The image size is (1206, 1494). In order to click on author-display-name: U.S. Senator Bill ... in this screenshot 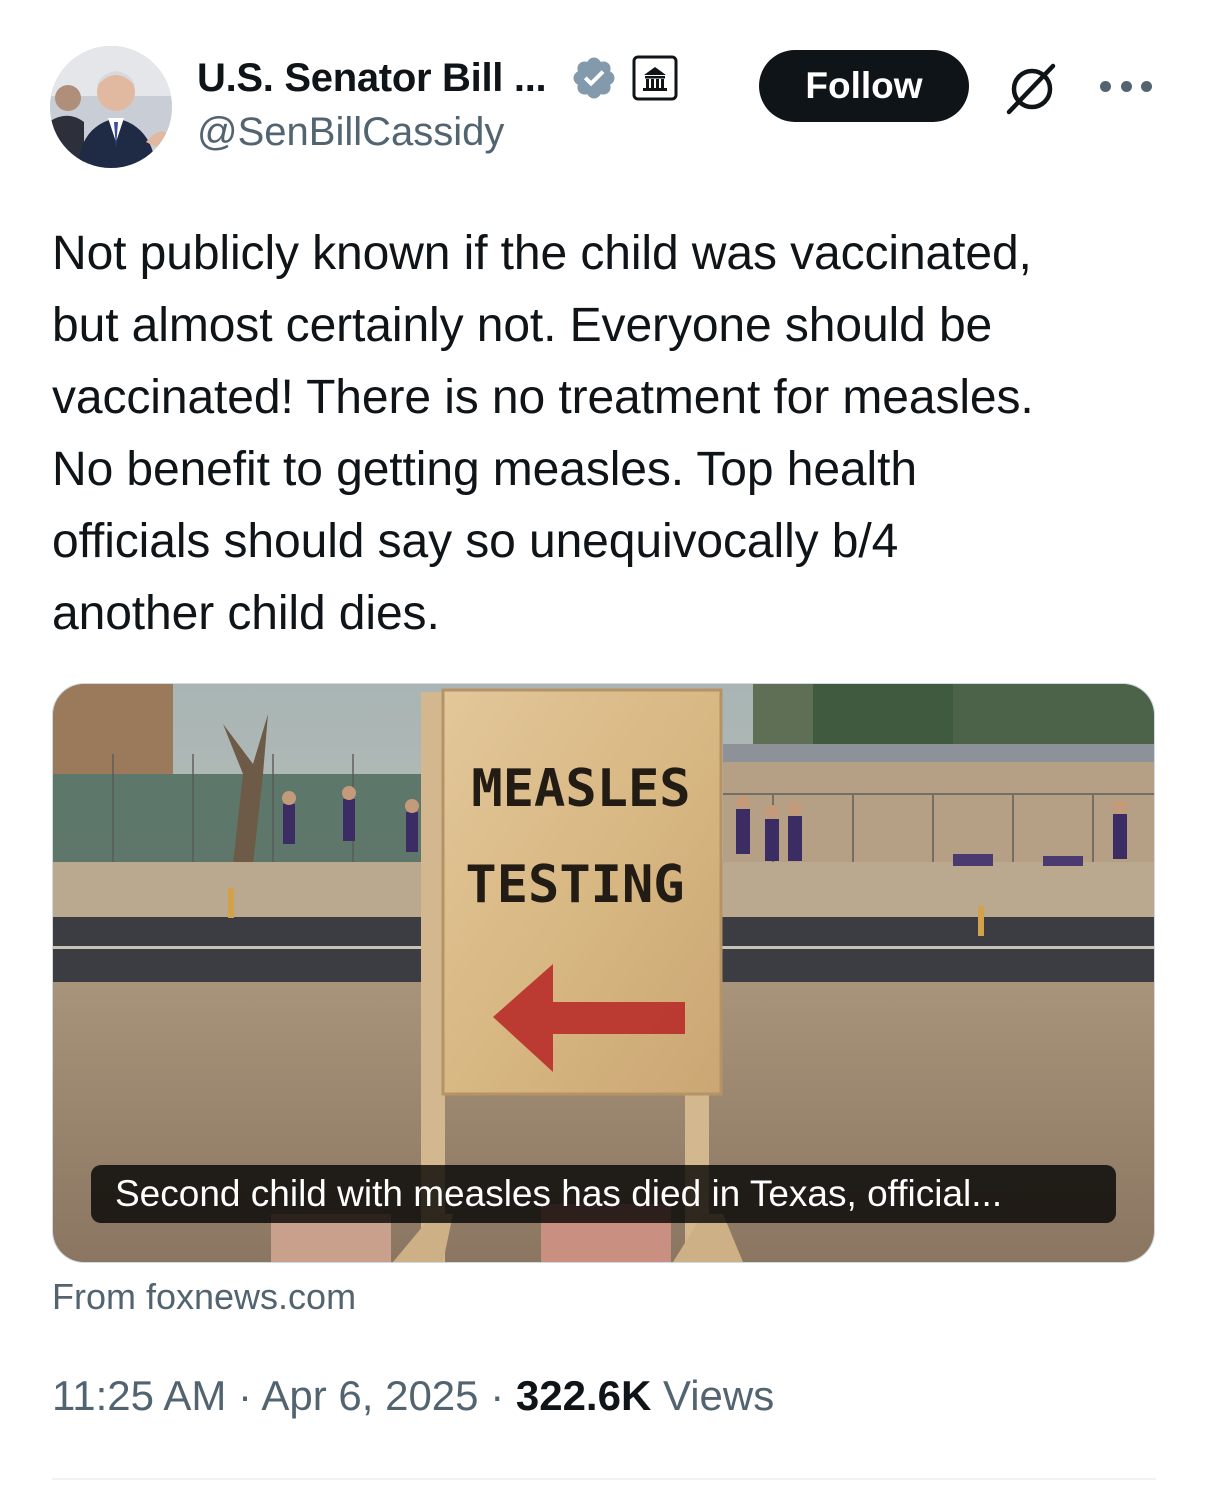, I will do `click(372, 78)`.